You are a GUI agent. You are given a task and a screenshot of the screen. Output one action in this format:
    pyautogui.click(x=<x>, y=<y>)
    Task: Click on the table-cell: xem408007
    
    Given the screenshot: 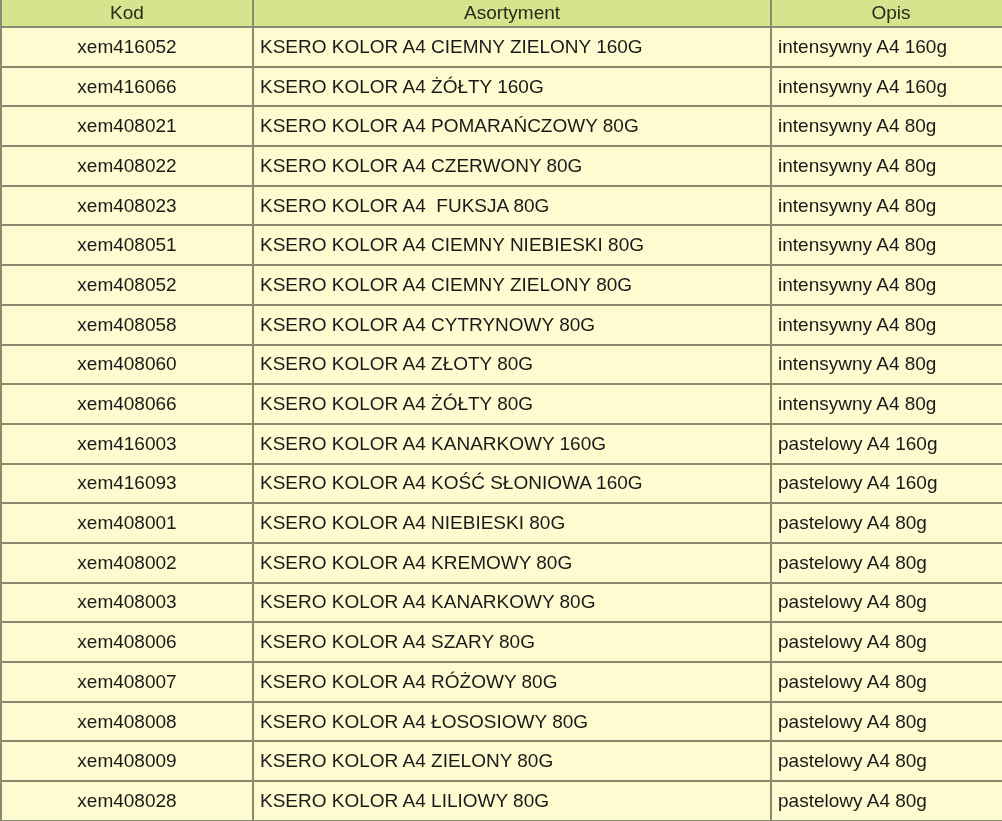 What is the action you would take?
    pyautogui.click(x=127, y=682)
    